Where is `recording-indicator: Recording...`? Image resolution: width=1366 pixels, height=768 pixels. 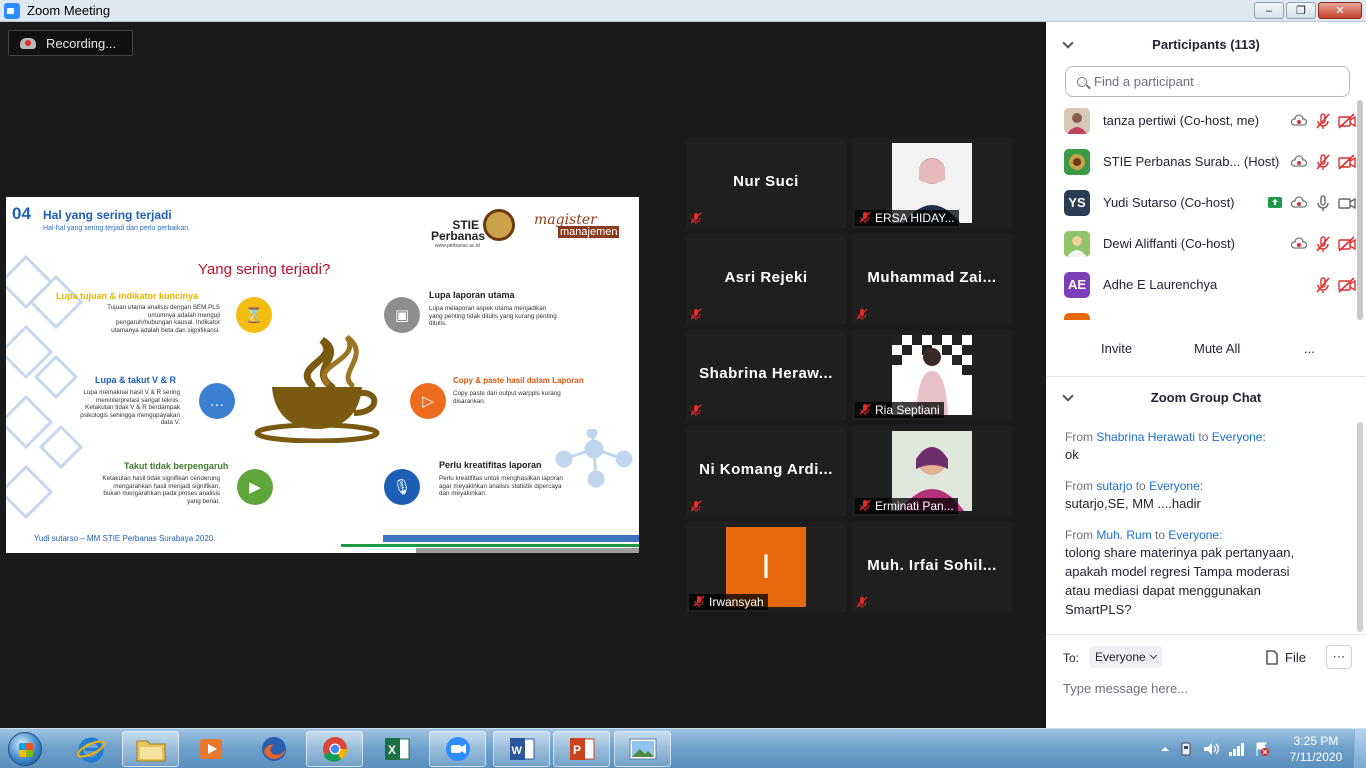
recording-indicator: Recording... is located at coordinates (70, 43).